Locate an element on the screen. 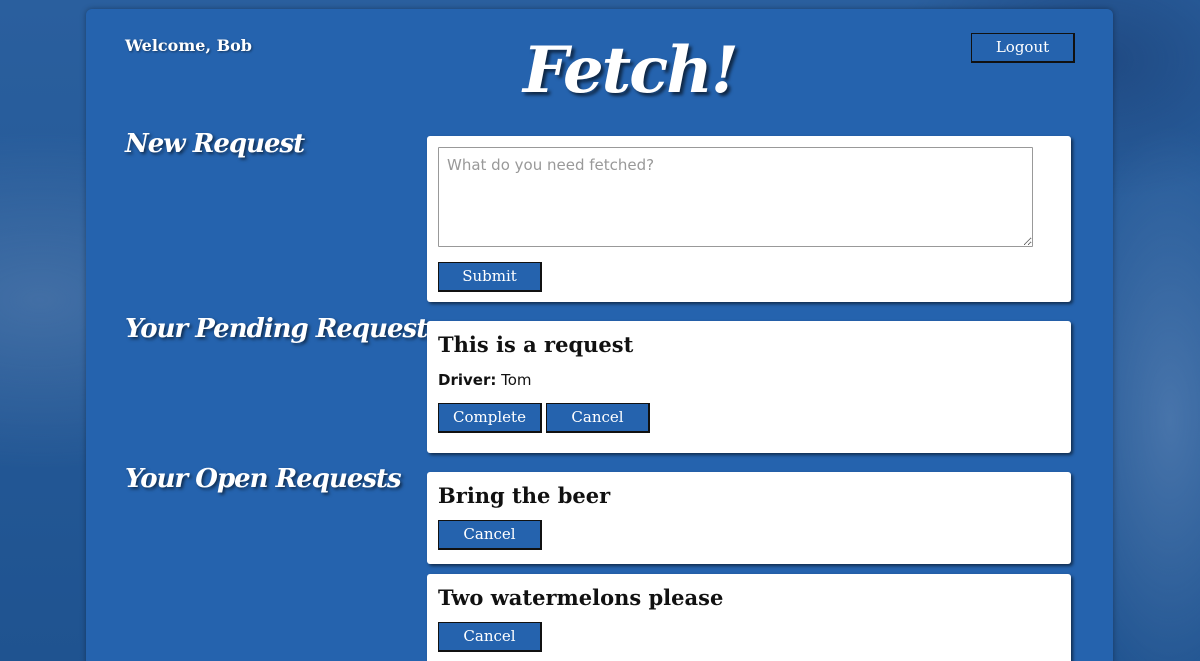 This screenshot has height=661, width=1200. new-request-heading: New Request is located at coordinates (215, 144).